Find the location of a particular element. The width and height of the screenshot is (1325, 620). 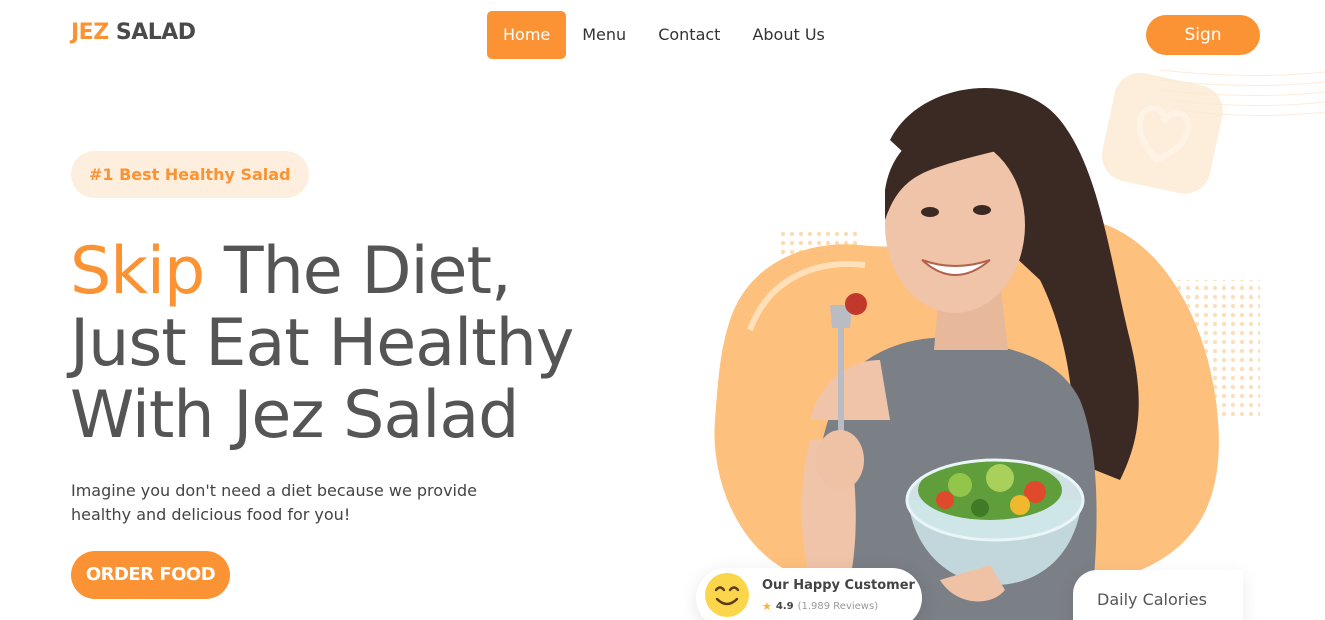

review-count: (1.989 Reviews) is located at coordinates (838, 606).